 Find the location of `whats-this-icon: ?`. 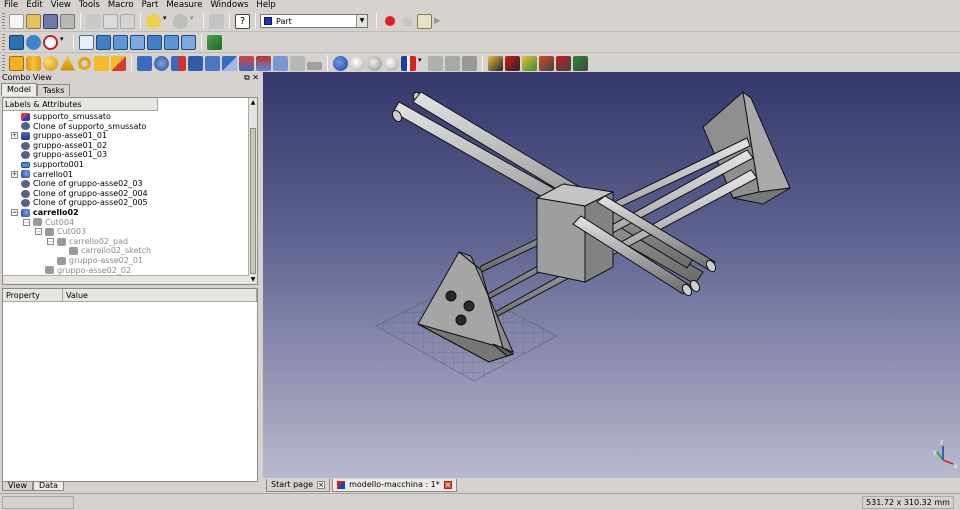

whats-this-icon: ? is located at coordinates (242, 21).